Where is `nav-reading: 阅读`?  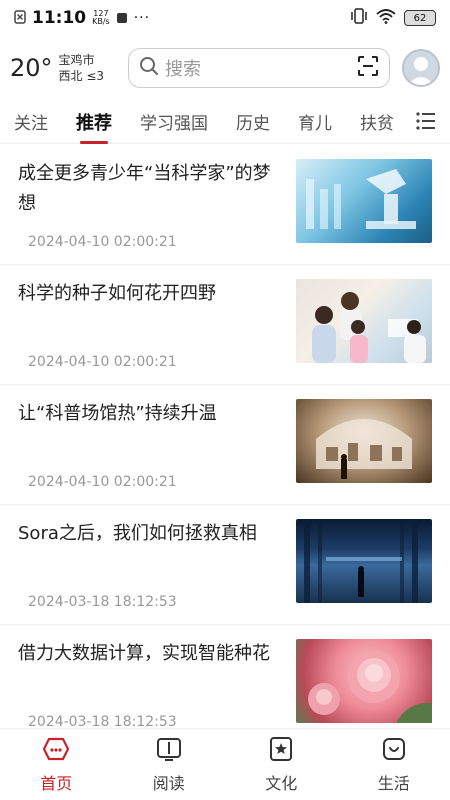 nav-reading: 阅读 is located at coordinates (169, 764).